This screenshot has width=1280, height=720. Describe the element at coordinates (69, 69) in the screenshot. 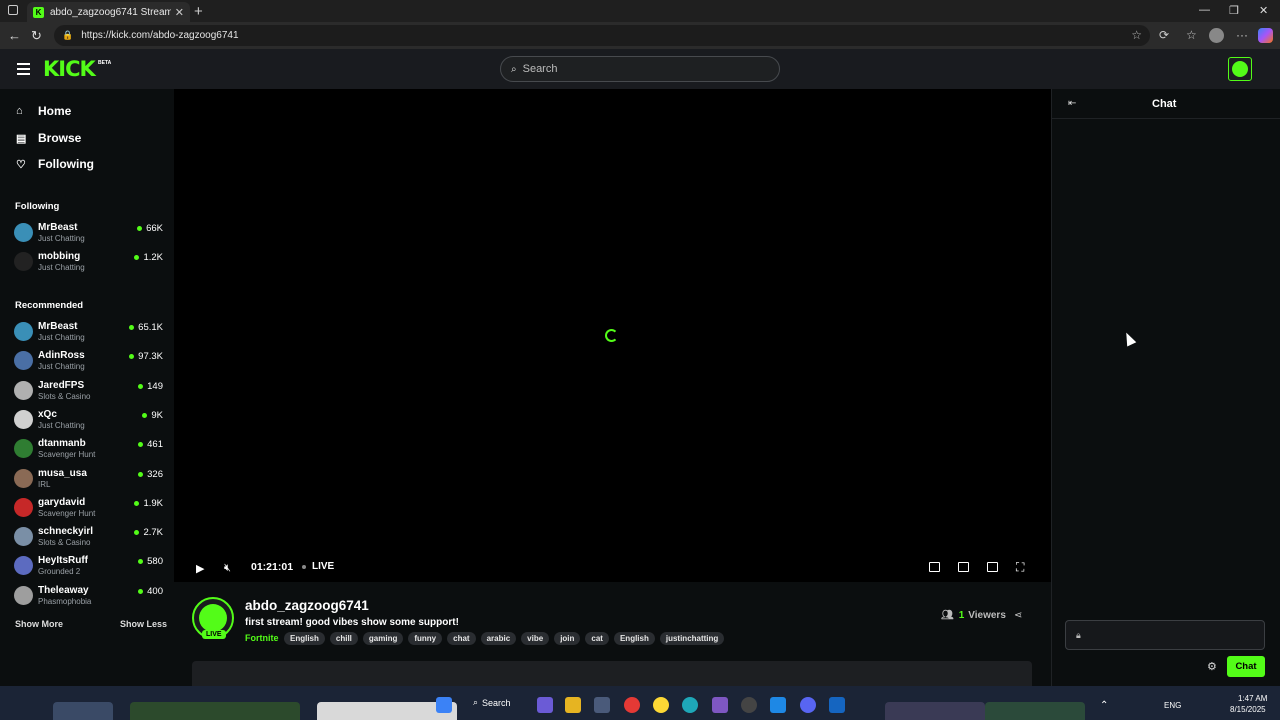

I see `kick-logo: KICK` at that location.